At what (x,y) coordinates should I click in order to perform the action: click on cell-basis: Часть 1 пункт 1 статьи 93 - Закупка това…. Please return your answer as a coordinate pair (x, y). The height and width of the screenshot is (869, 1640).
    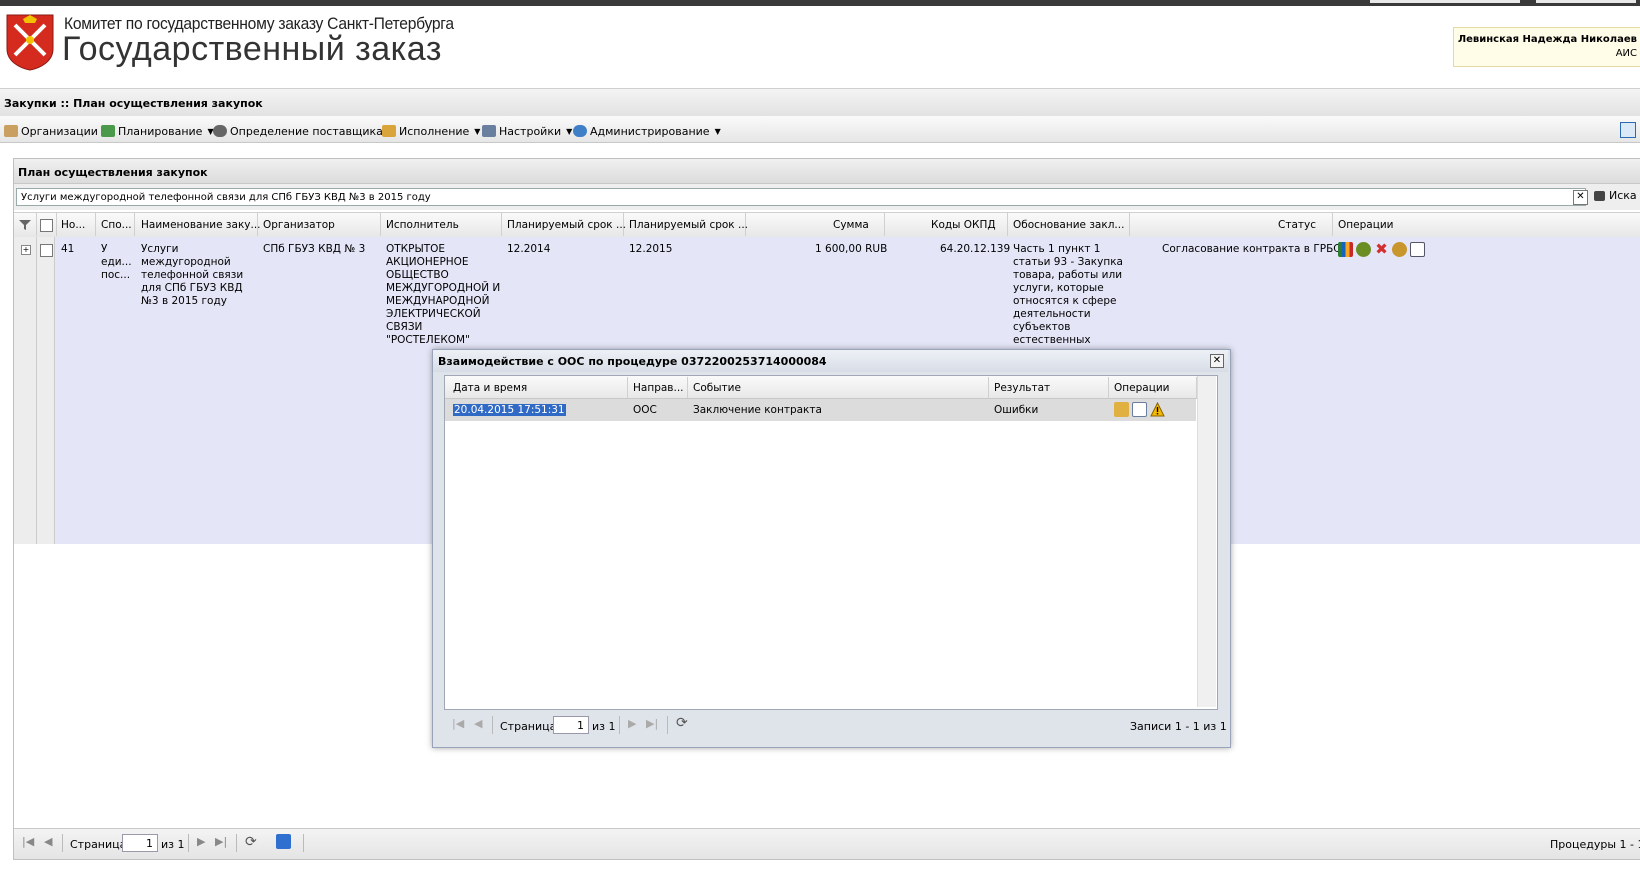
    Looking at the image, I should click on (1068, 295).